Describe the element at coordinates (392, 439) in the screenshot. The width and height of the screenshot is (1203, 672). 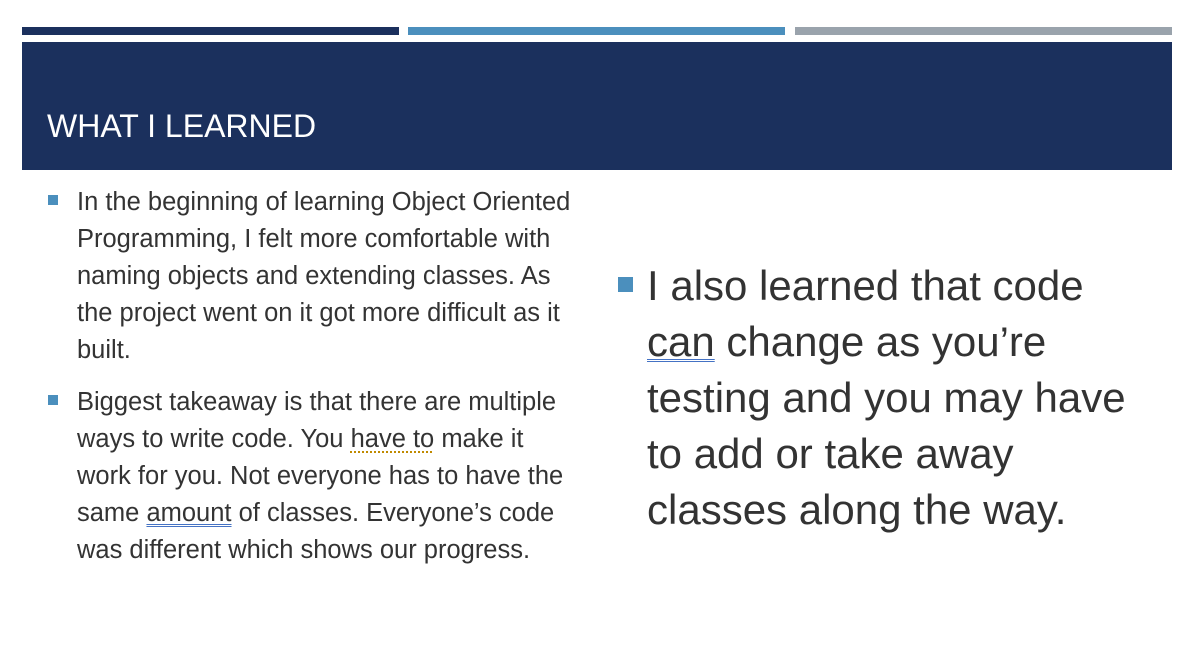
I see `grammar-flag: have to` at that location.